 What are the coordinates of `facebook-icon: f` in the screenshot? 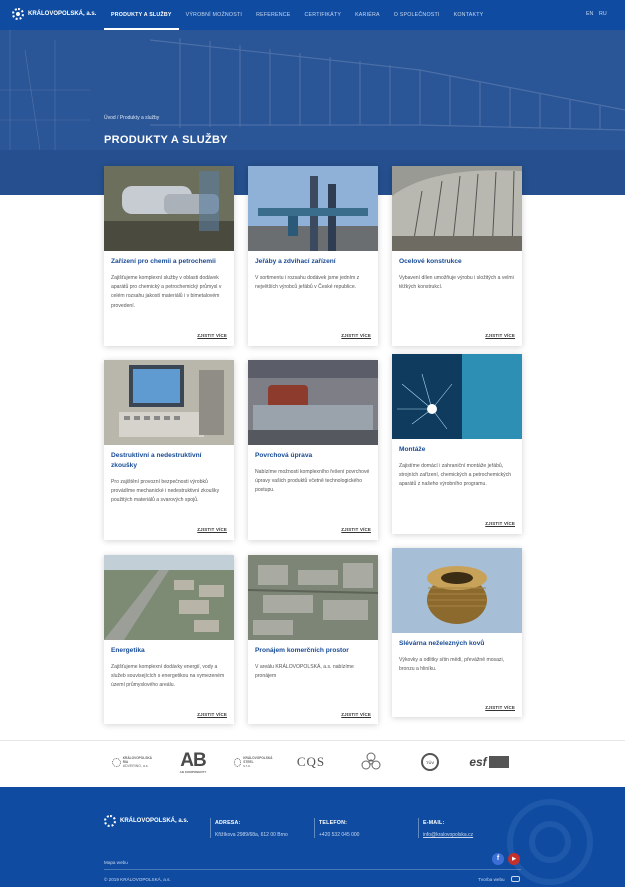 It's located at (498, 859).